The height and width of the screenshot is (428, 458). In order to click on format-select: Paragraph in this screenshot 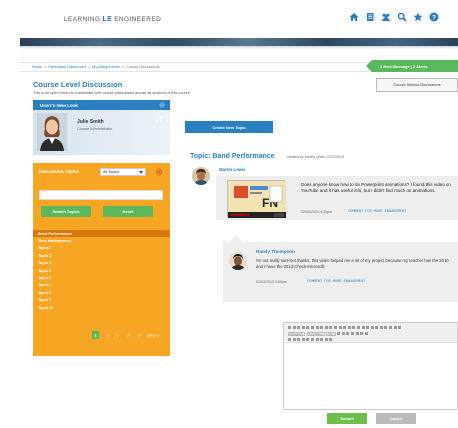, I will do `click(297, 333)`.